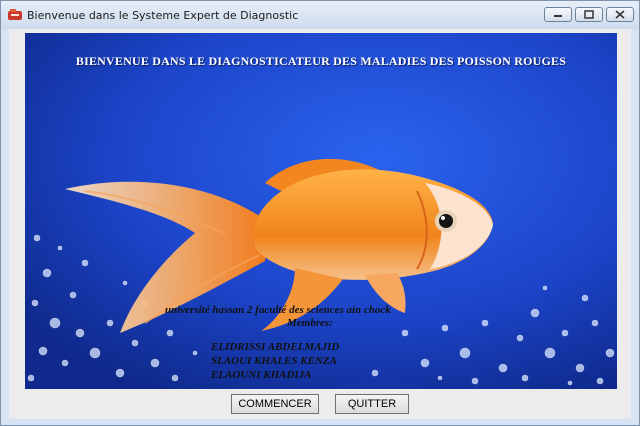  I want to click on maximize-icon, so click(589, 14).